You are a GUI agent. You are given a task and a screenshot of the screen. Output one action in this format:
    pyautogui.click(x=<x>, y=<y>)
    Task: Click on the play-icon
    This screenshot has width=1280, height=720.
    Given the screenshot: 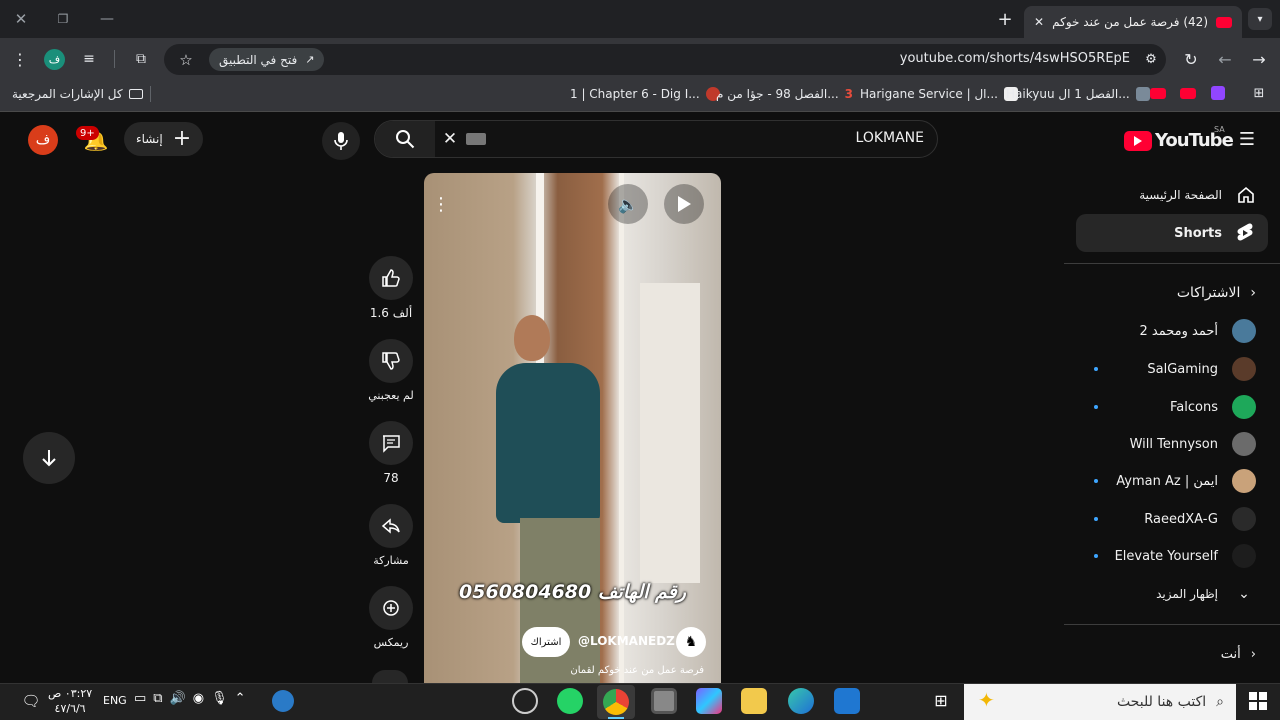 What is the action you would take?
    pyautogui.click(x=684, y=204)
    